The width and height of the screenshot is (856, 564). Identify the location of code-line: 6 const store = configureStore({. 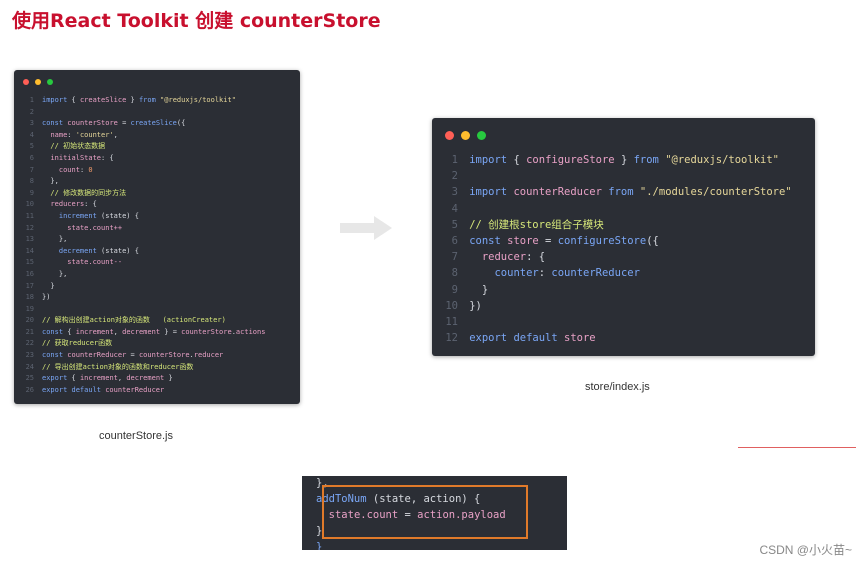
(618, 241).